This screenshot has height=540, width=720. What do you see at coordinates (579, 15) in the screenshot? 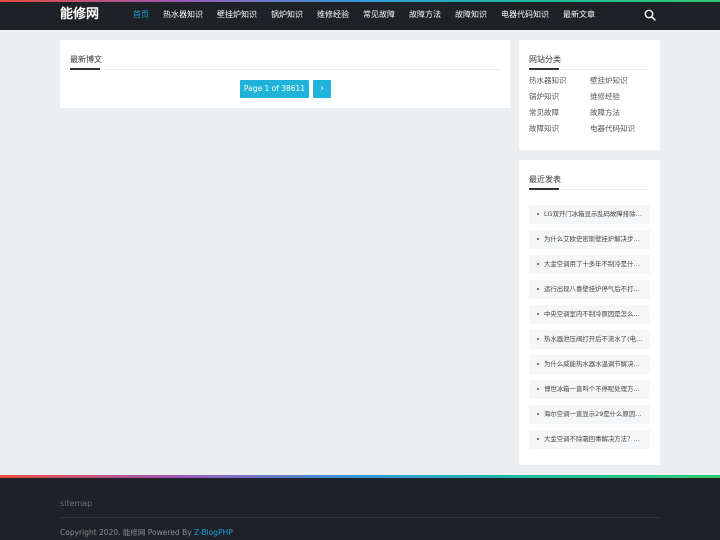
I see `nav-item-latest: 最新文章` at bounding box center [579, 15].